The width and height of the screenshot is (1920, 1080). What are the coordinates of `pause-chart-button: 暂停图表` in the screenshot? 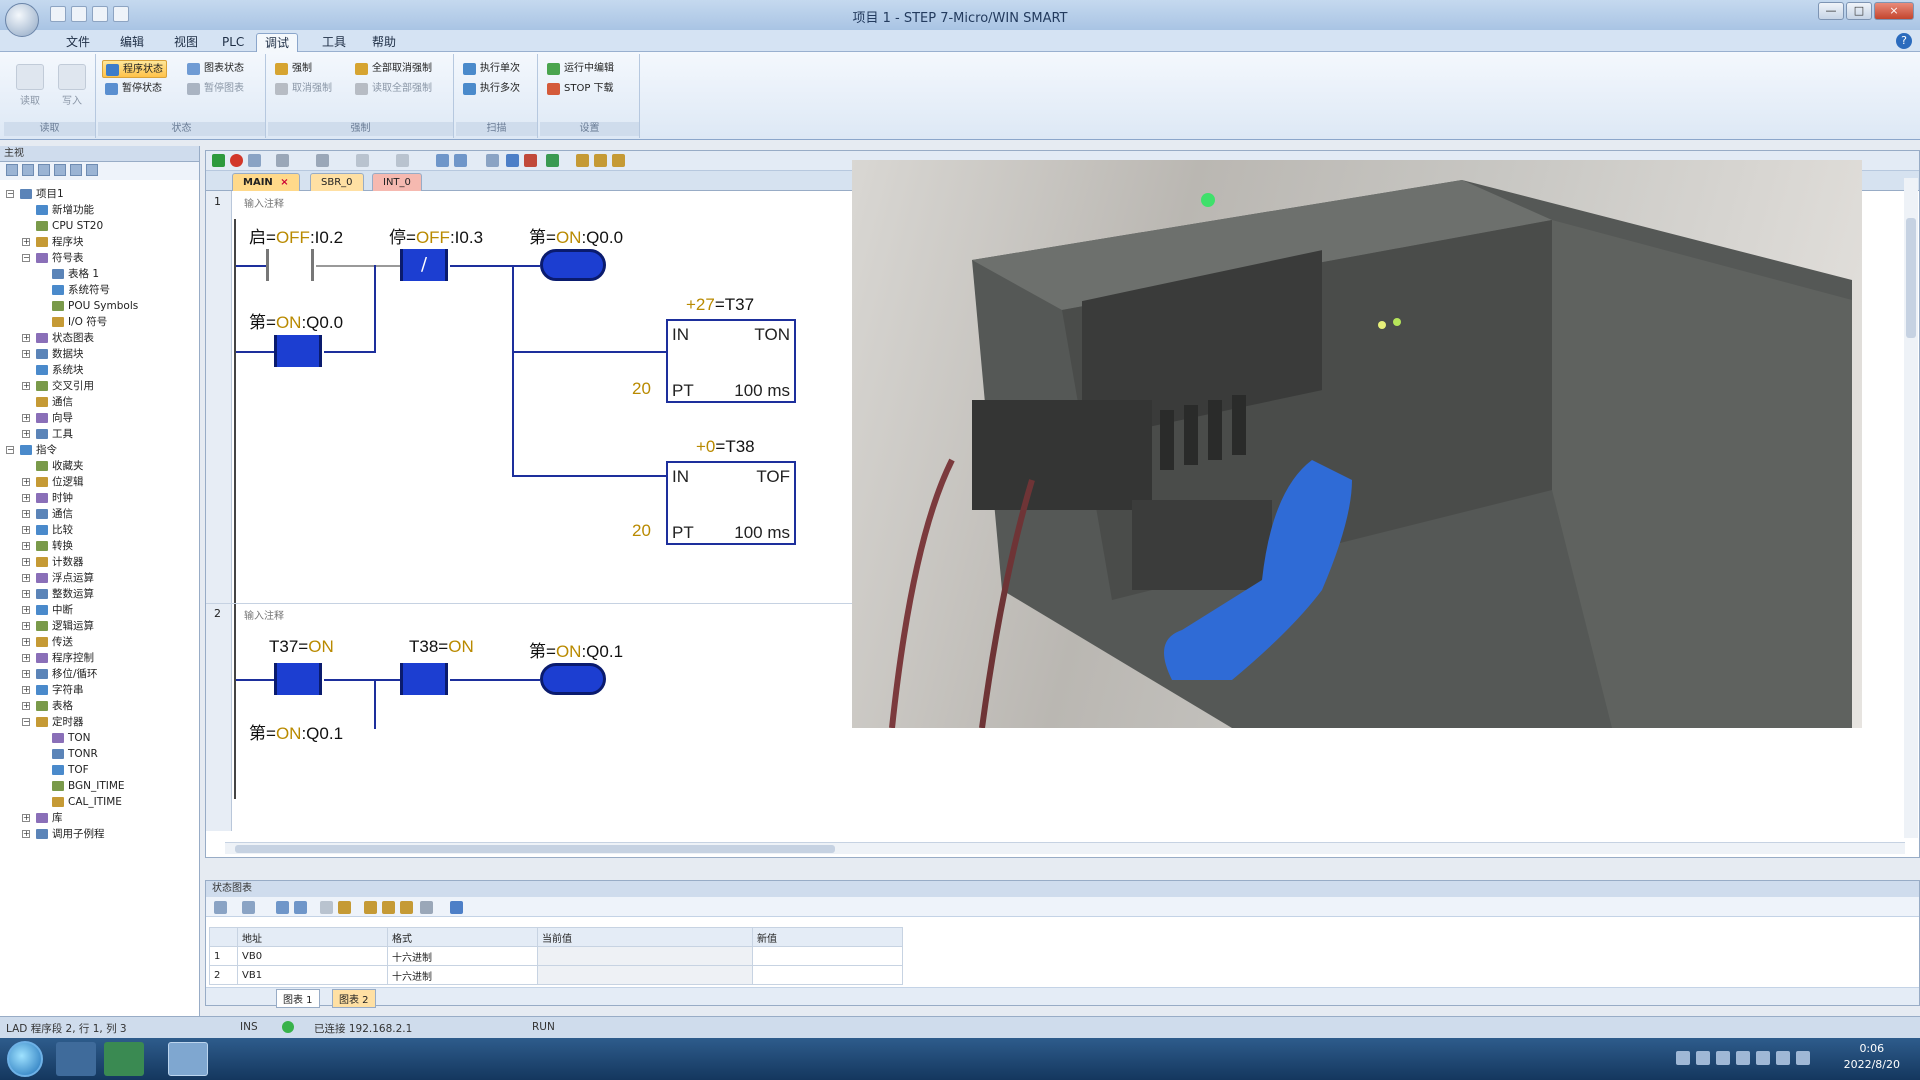 It's located at (215, 89).